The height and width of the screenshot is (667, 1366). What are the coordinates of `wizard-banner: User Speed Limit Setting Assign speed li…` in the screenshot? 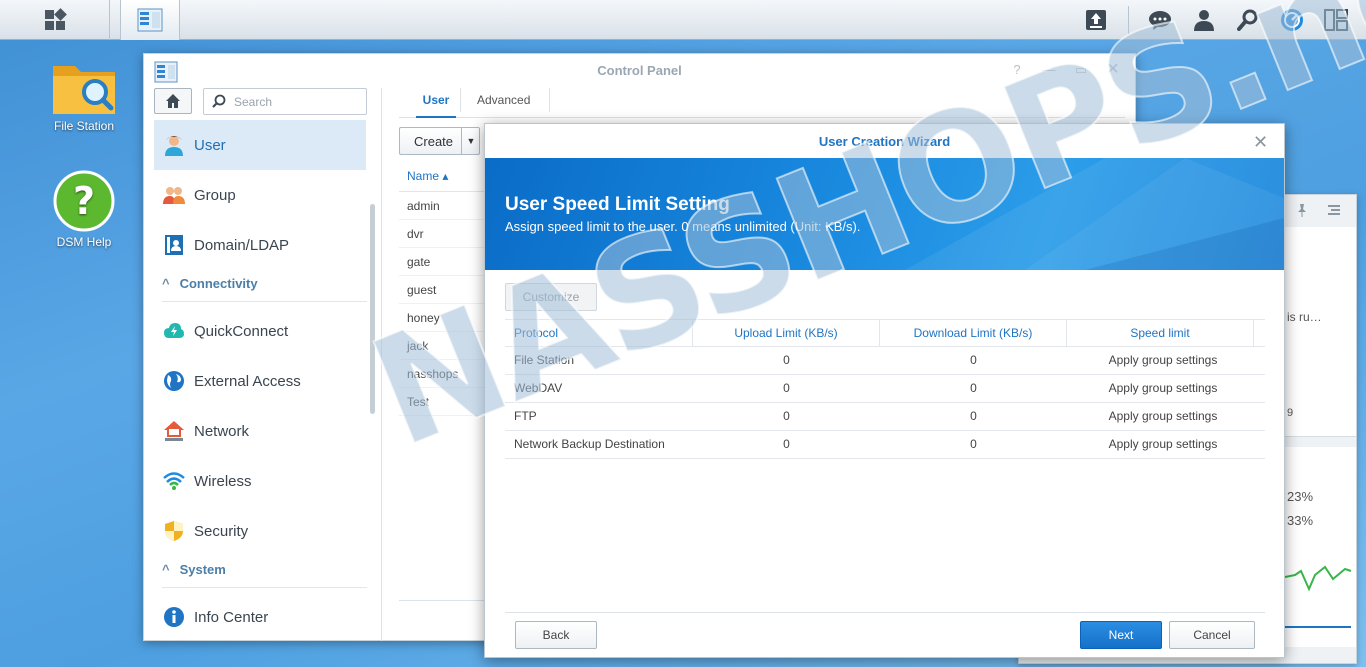 It's located at (884, 214).